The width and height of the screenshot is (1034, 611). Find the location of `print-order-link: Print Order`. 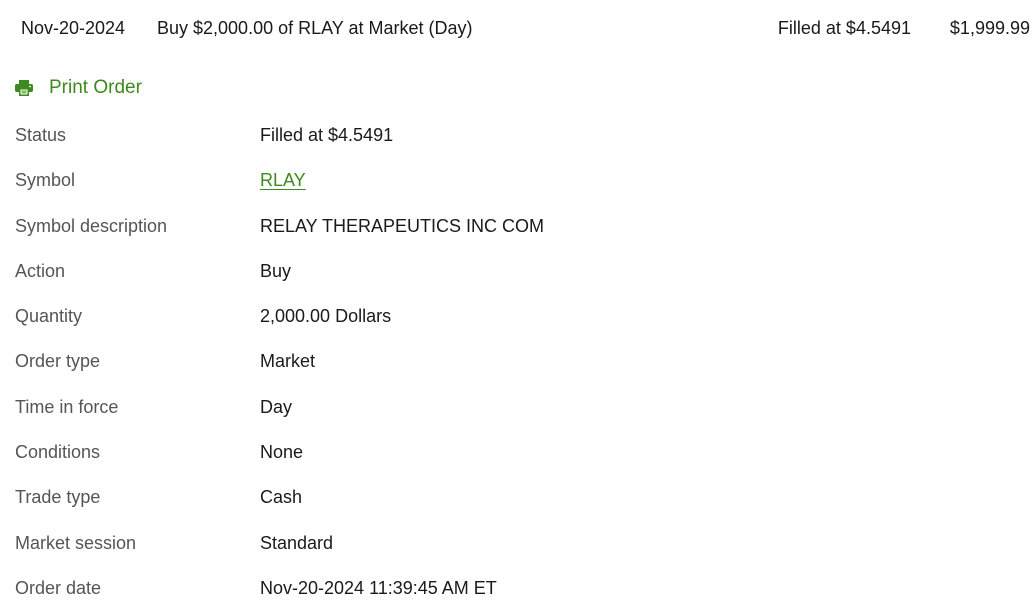

print-order-link: Print Order is located at coordinates (78, 88).